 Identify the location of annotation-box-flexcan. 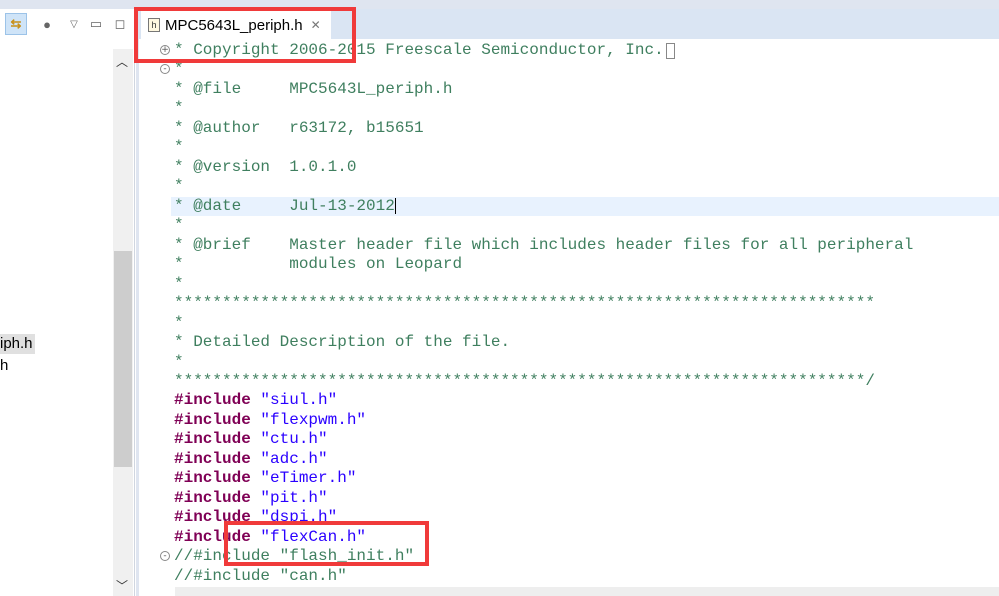
(326, 543).